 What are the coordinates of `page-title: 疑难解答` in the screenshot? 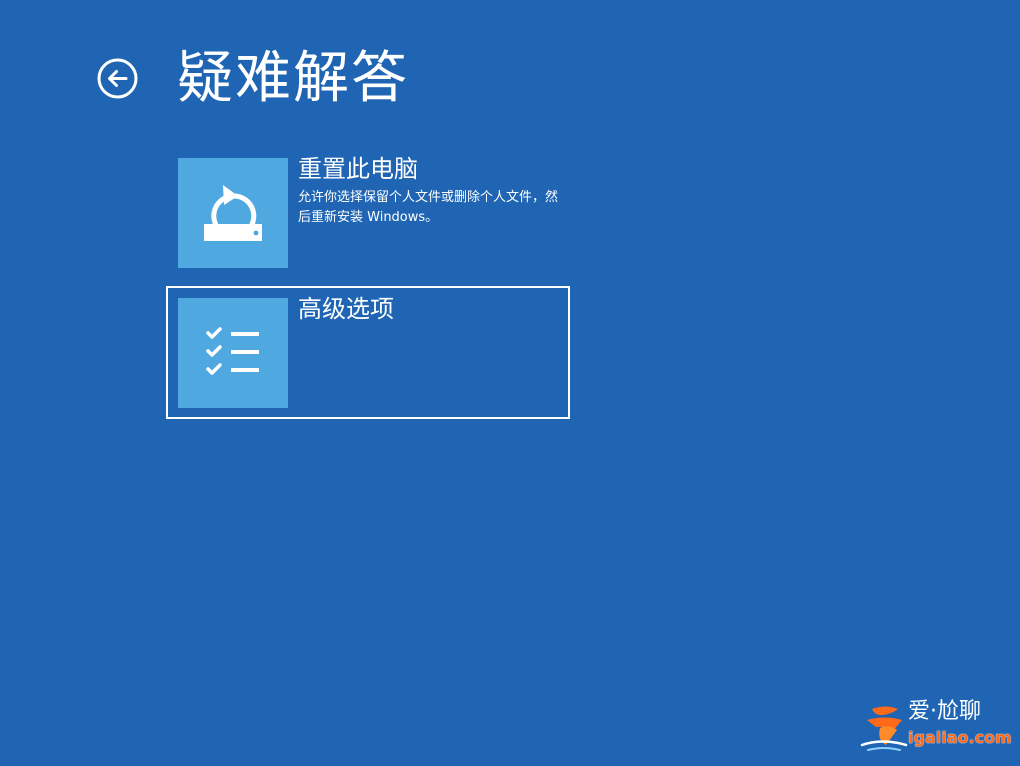 It's located at (293, 78).